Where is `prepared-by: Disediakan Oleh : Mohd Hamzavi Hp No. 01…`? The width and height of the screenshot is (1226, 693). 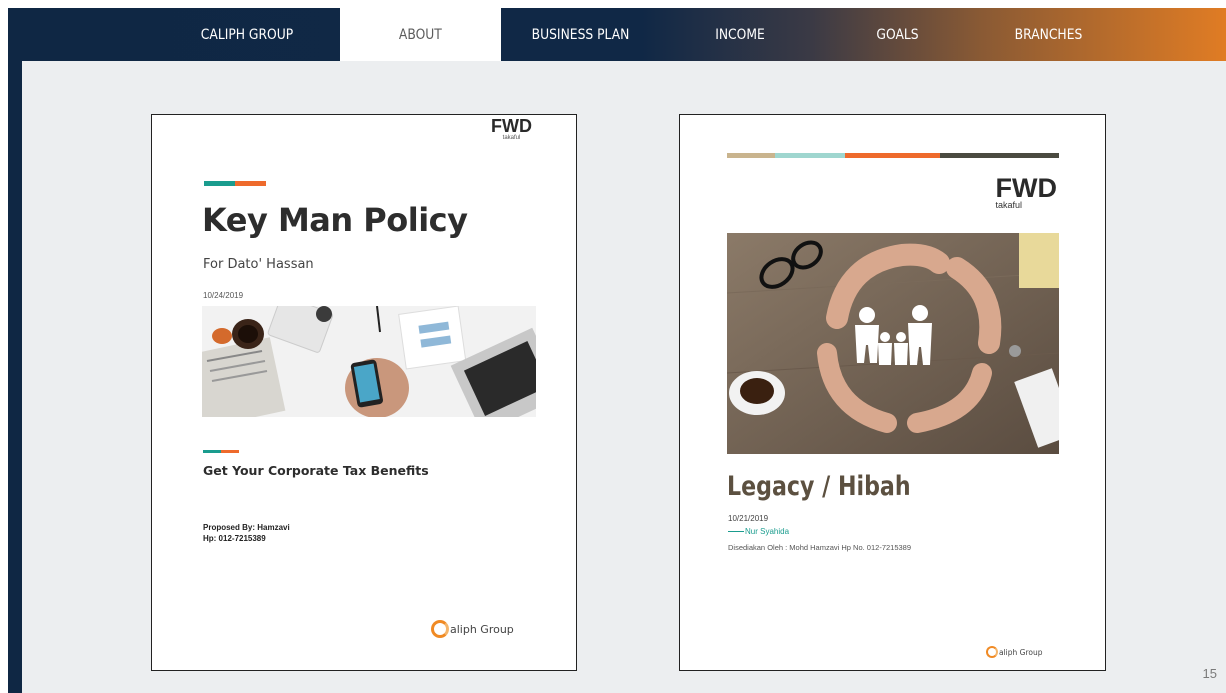
prepared-by: Disediakan Oleh : Mohd Hamzavi Hp No. 01… is located at coordinates (820, 547).